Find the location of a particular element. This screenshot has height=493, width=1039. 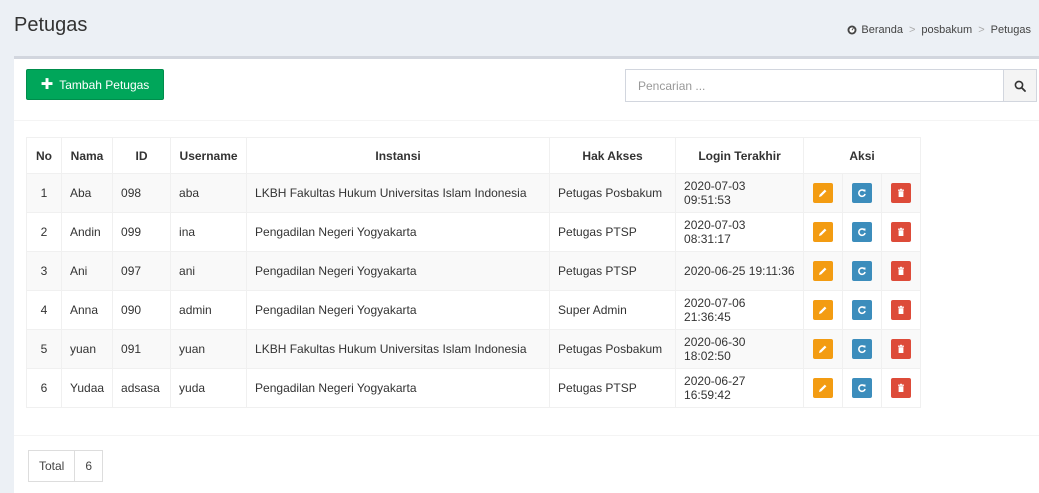

total-label: Total is located at coordinates (52, 466).